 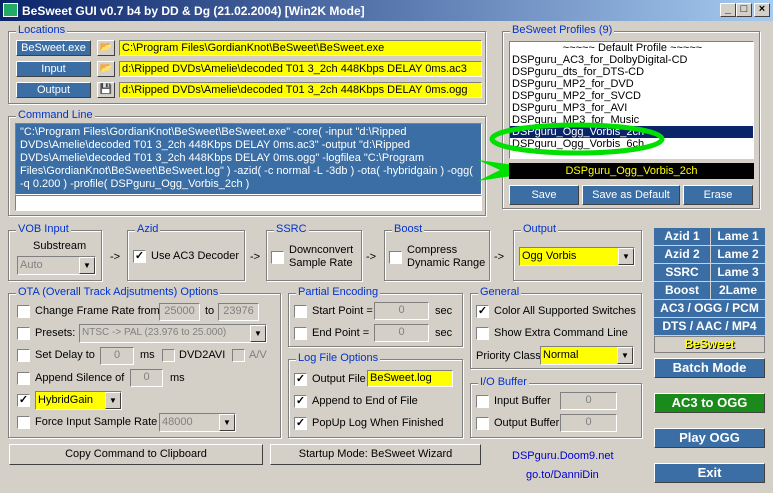 I want to click on delay-field: 0, so click(x=117, y=356).